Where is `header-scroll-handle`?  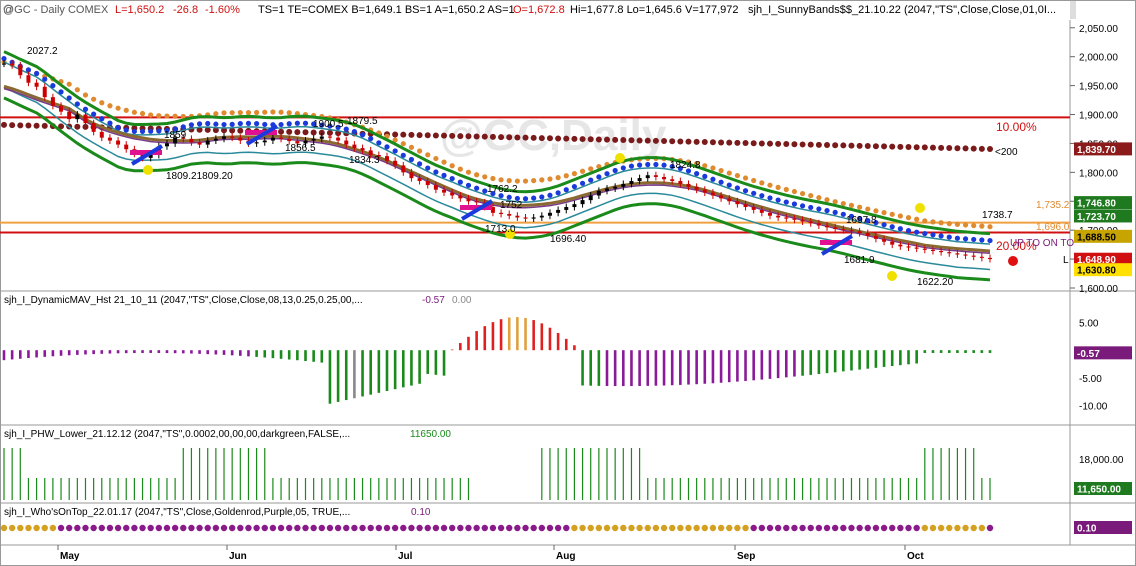 header-scroll-handle is located at coordinates (1073, 10).